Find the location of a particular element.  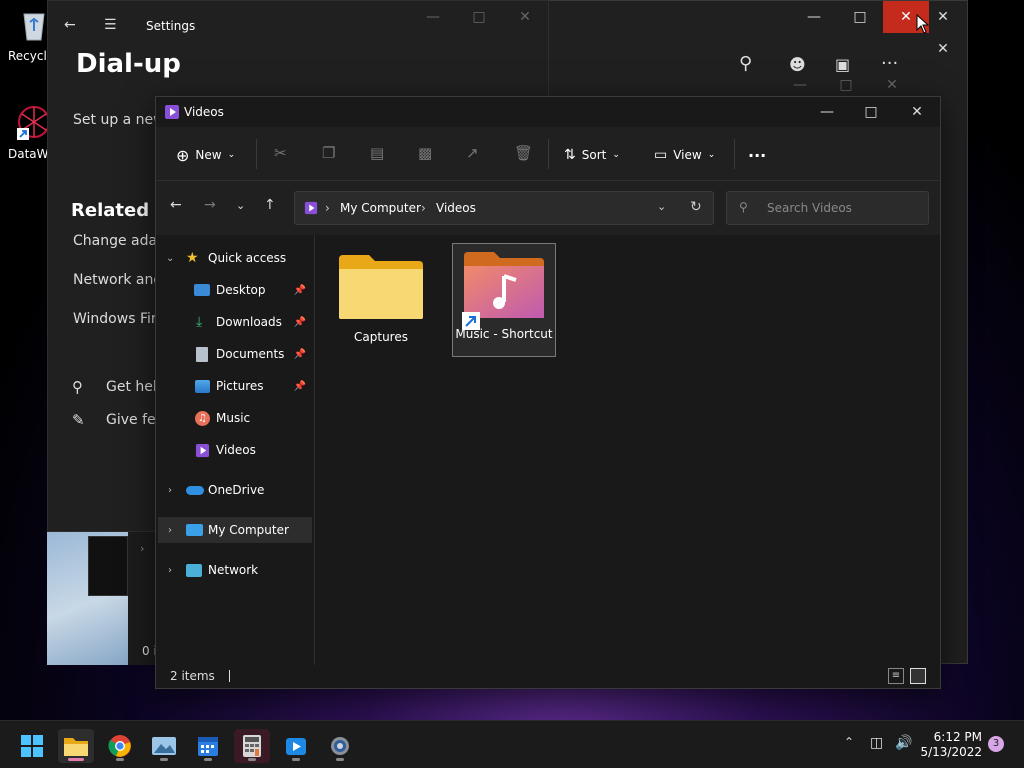

nav-item-my-computer: › My Computer is located at coordinates (235, 530).